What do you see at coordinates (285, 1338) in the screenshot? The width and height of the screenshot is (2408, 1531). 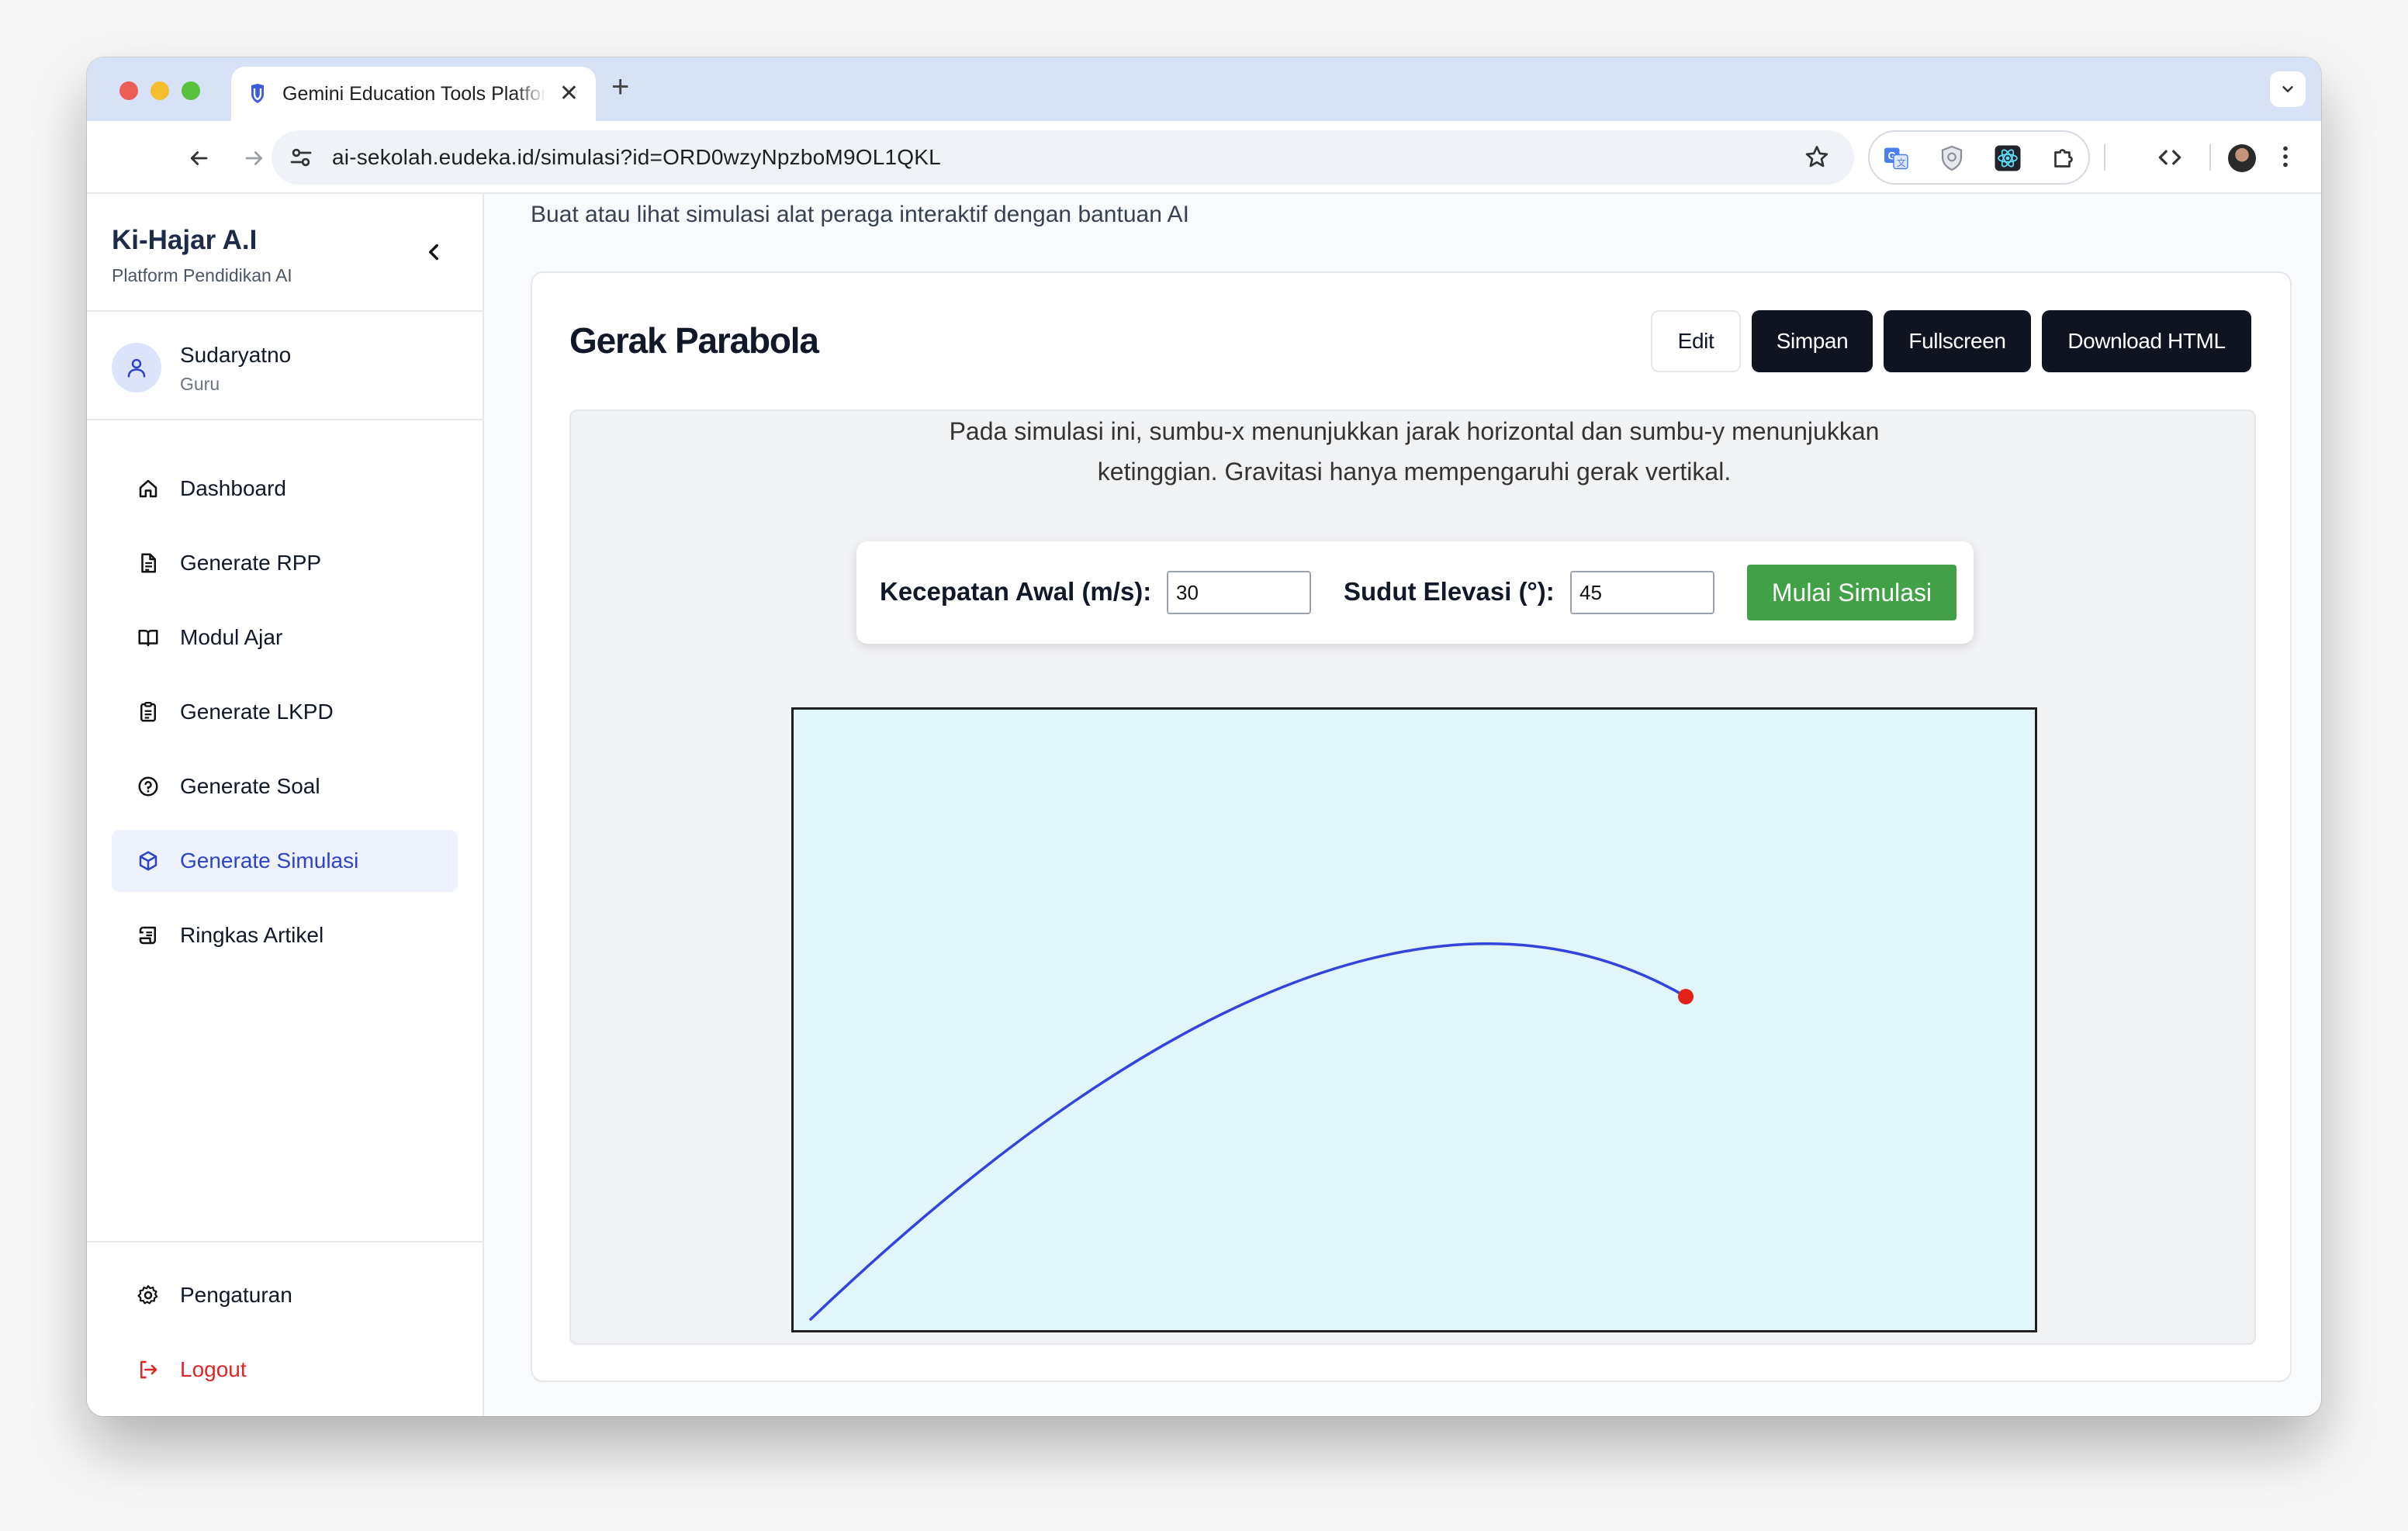 I see `sidebar-bottom-nav: Pengaturan Logout` at bounding box center [285, 1338].